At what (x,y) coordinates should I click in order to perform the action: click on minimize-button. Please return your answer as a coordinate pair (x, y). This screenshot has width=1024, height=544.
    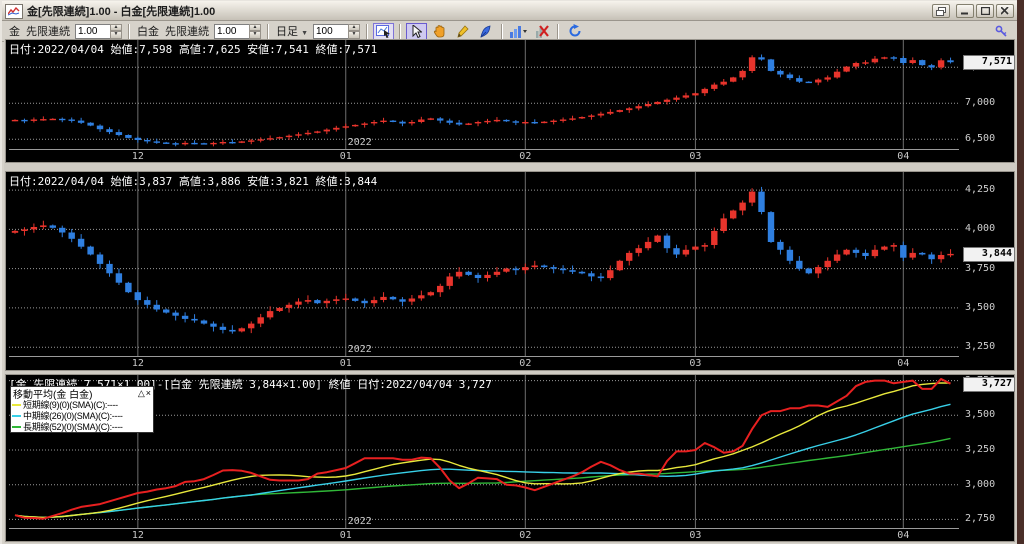
    Looking at the image, I should click on (965, 11).